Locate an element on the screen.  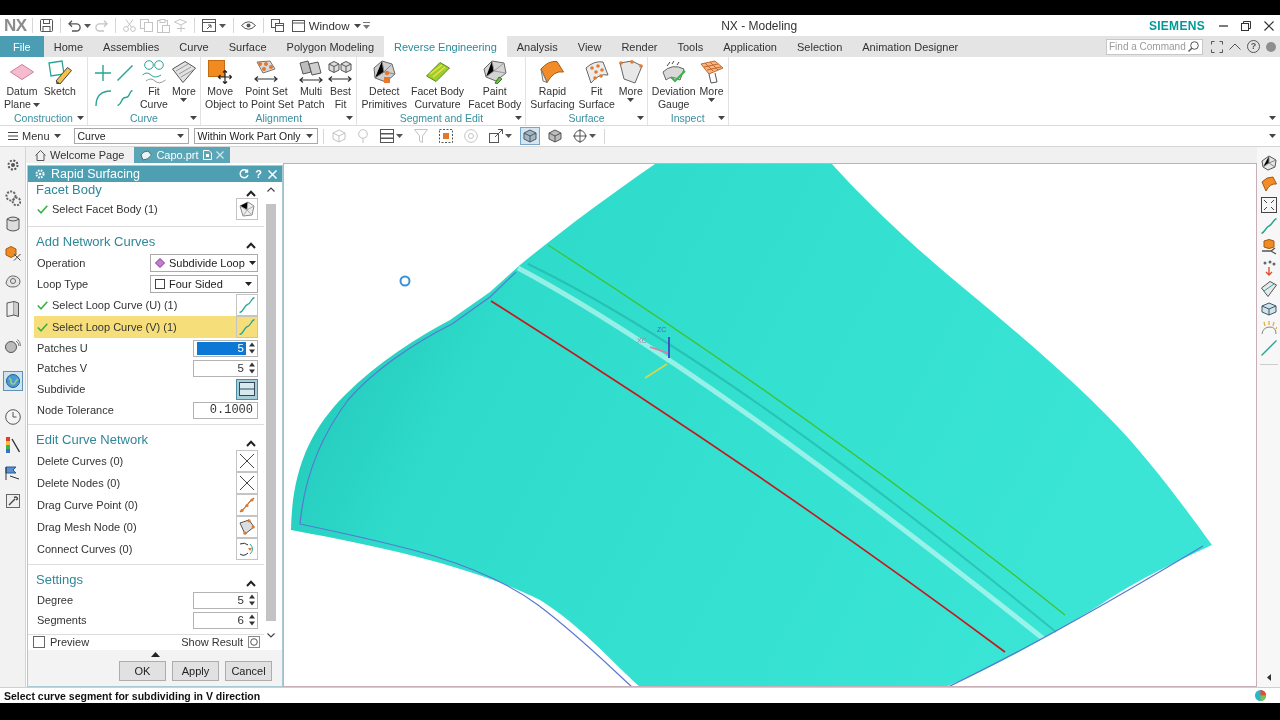
toggle-button is located at coordinates (247, 389).